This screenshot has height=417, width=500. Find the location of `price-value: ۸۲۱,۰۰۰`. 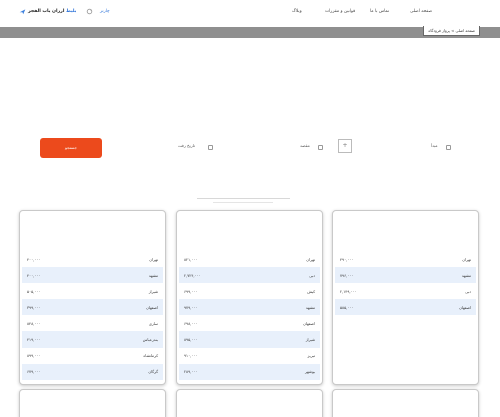

price-value: ۸۲۱,۰۰۰ is located at coordinates (191, 259).